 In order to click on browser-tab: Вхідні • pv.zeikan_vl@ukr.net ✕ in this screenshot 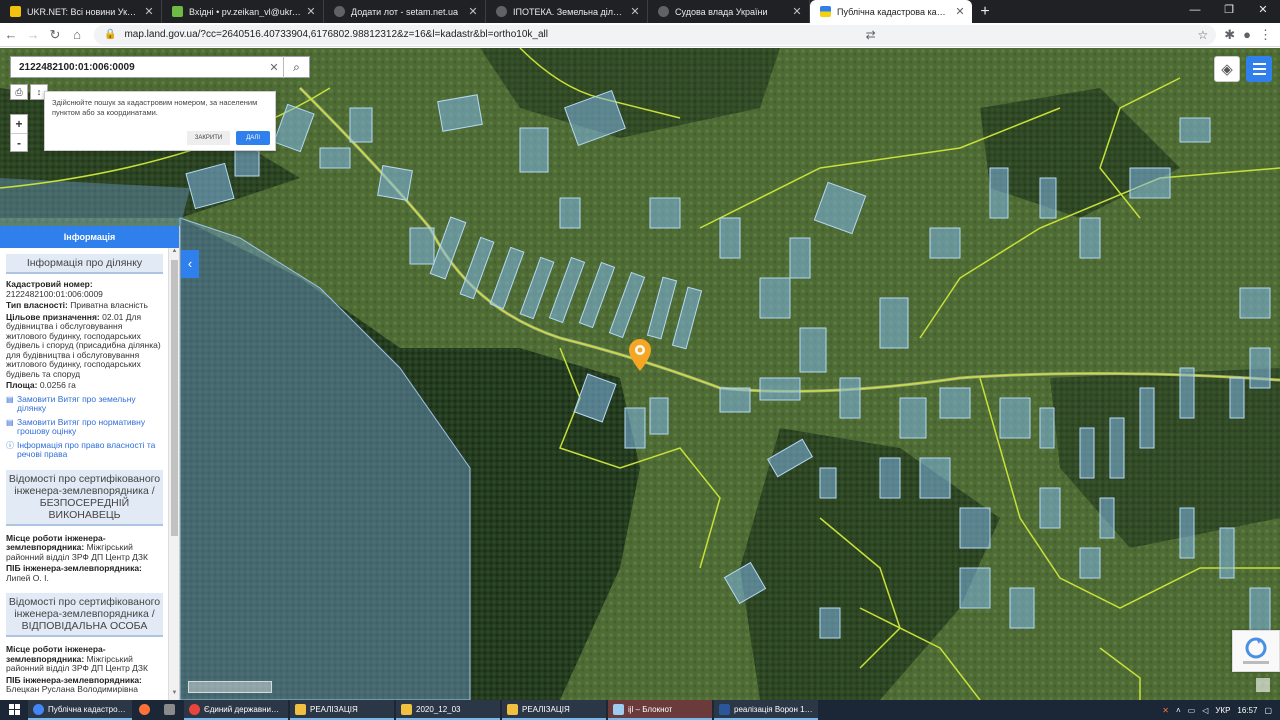, I will do `click(243, 11)`.